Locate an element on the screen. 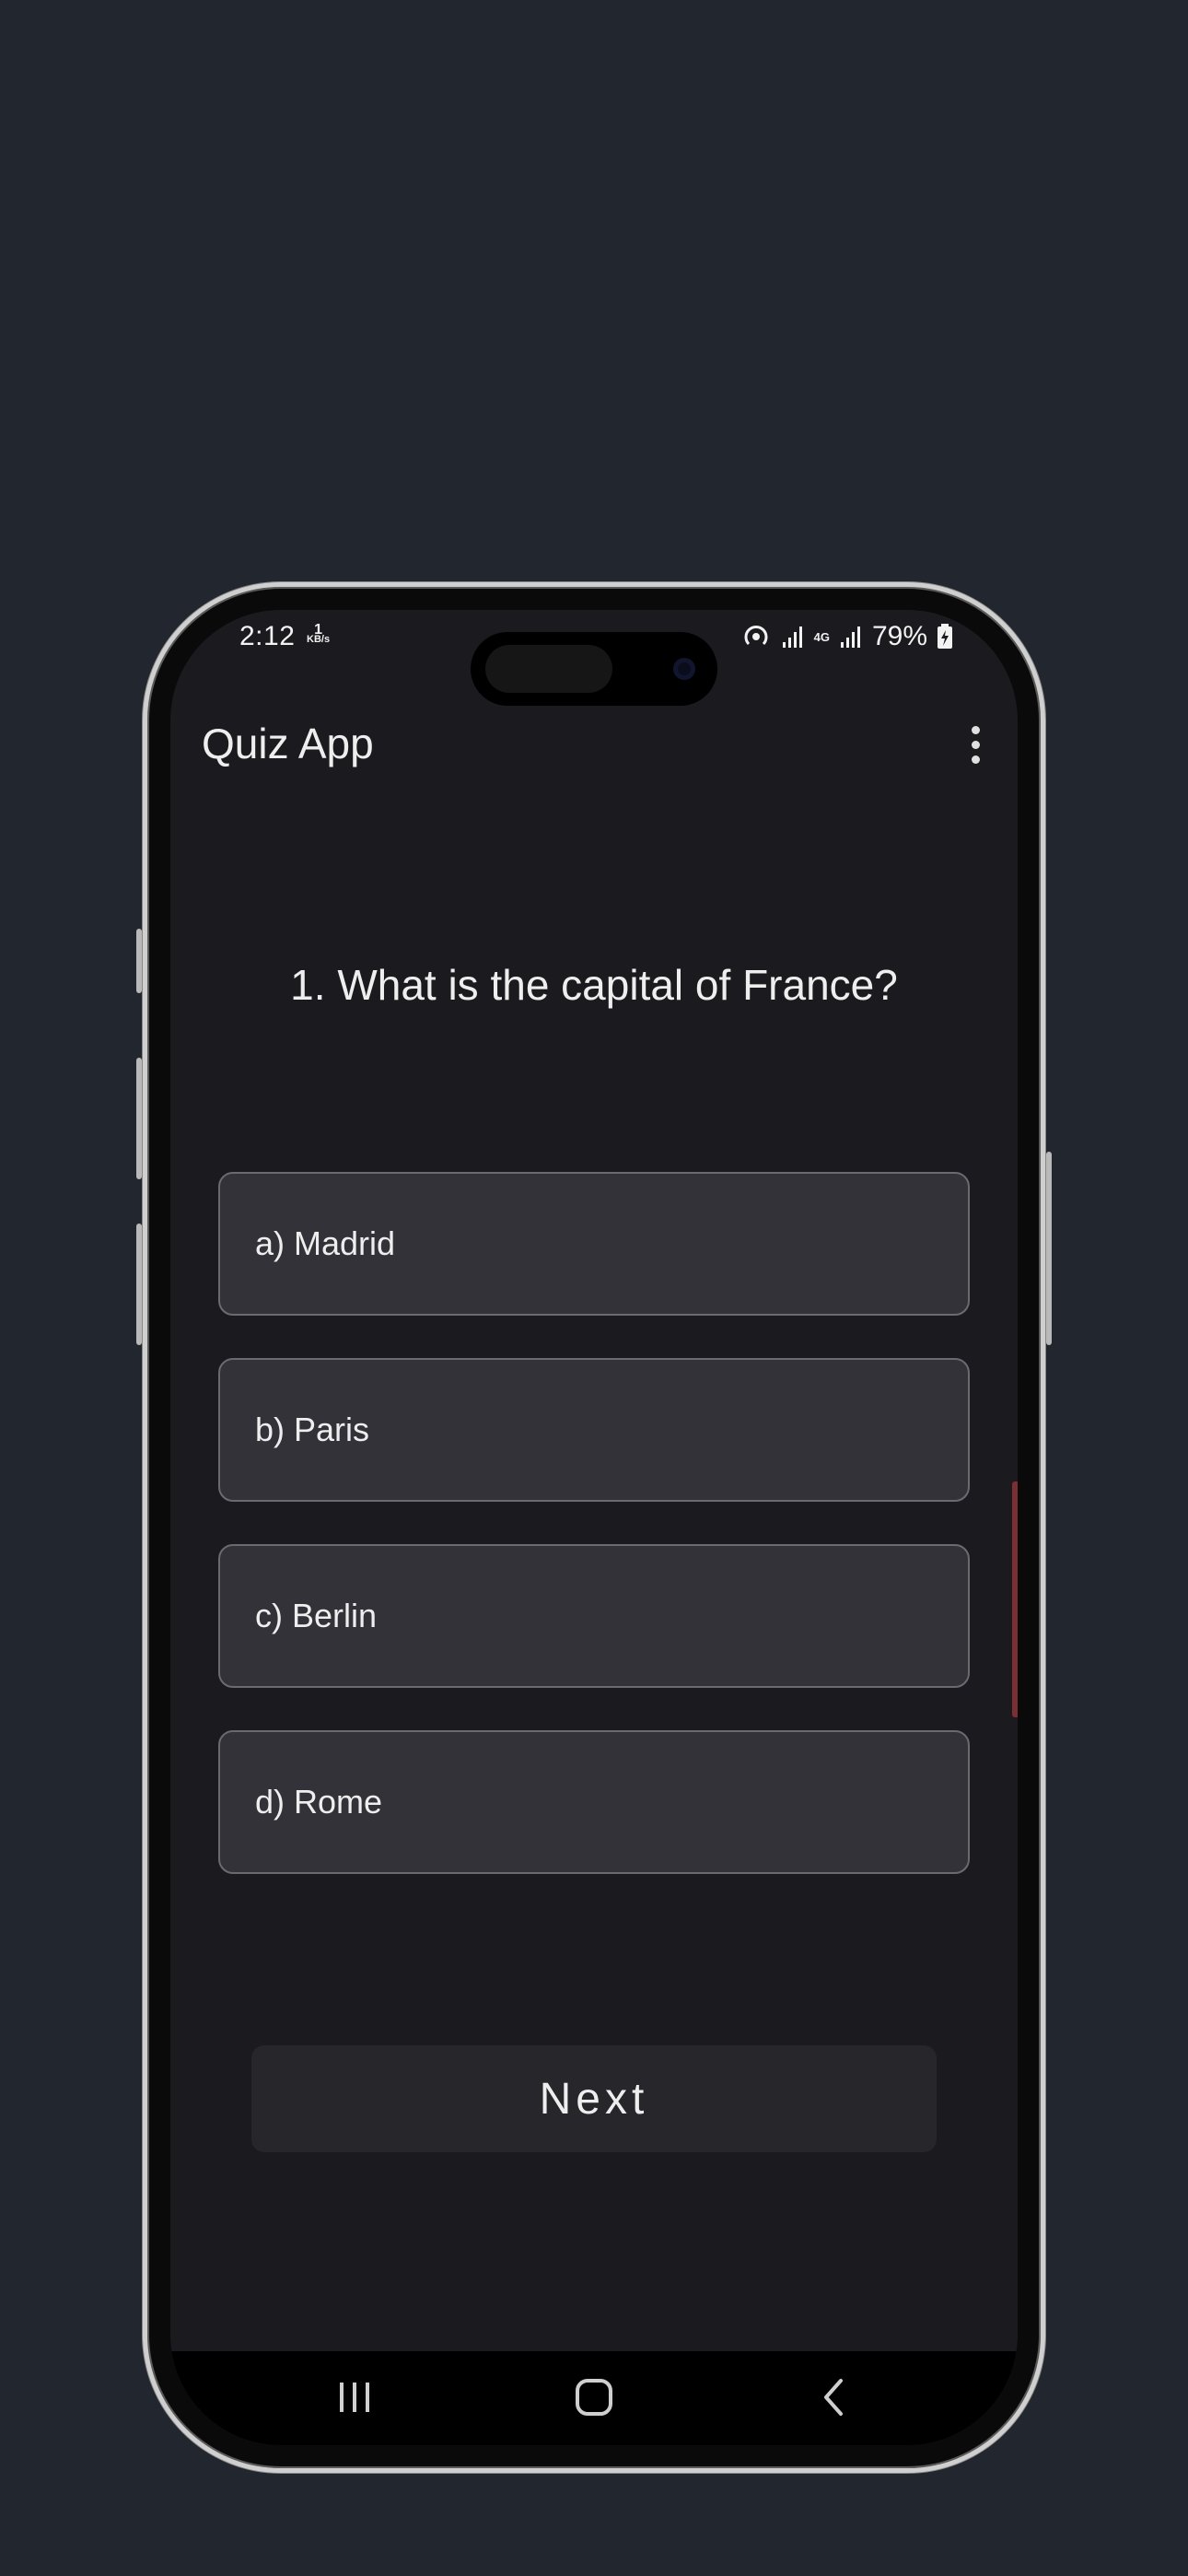 This screenshot has height=2576, width=1188. navigation-bar is located at coordinates (594, 2398).